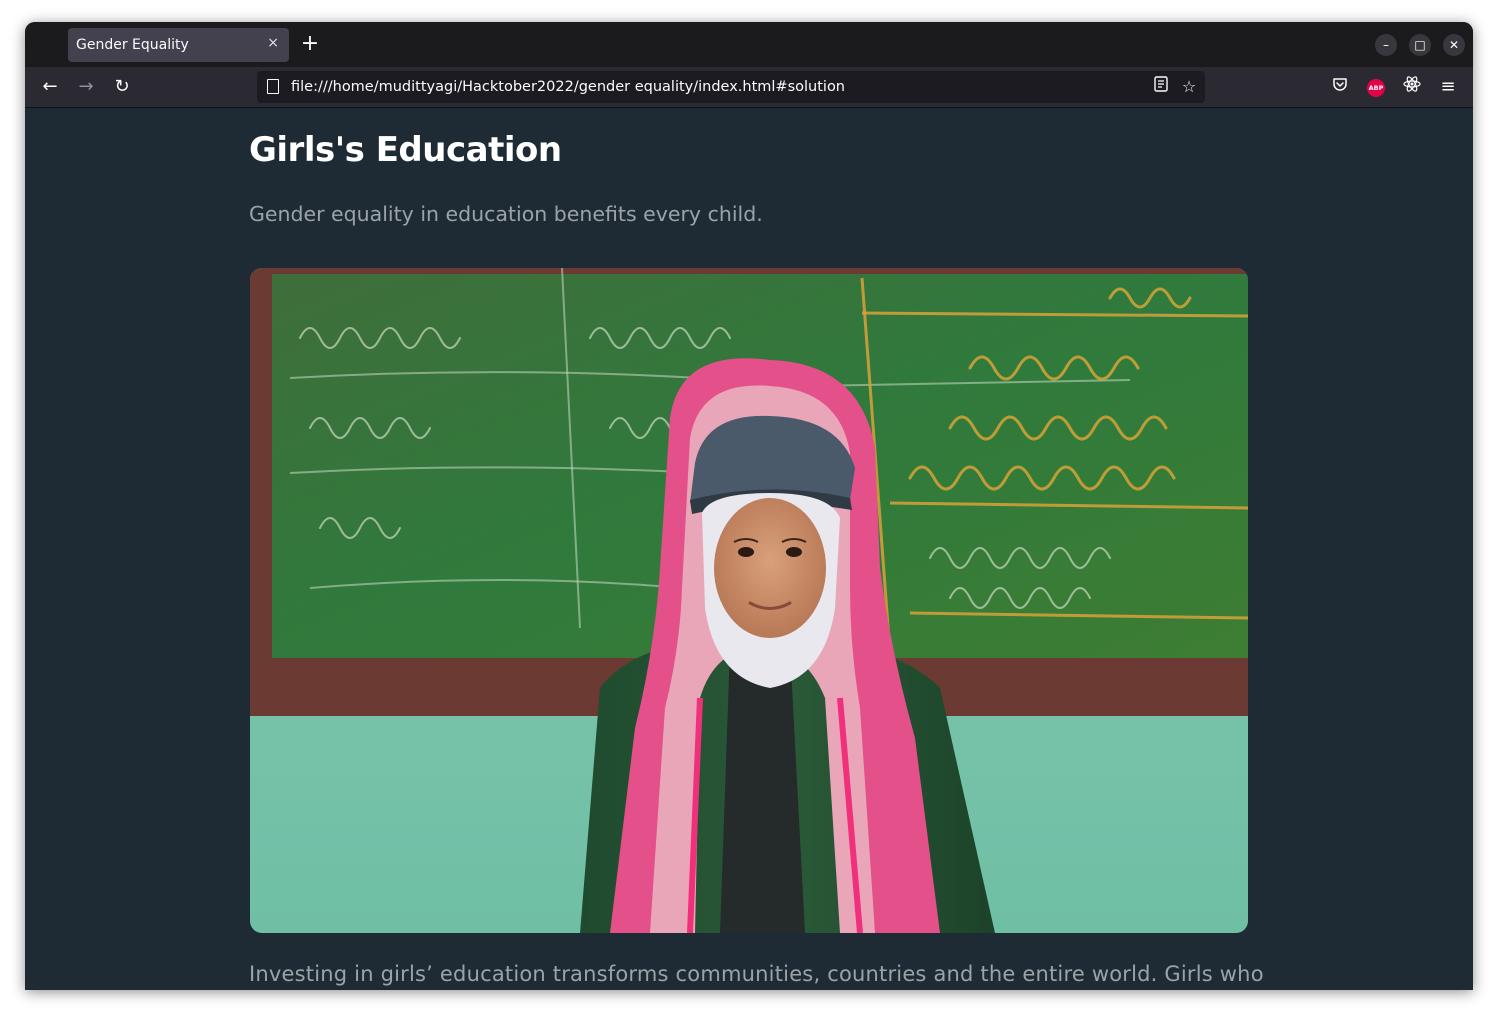 Image resolution: width=1498 pixels, height=1018 pixels. What do you see at coordinates (50, 87) in the screenshot?
I see `back-arrow-icon: ←` at bounding box center [50, 87].